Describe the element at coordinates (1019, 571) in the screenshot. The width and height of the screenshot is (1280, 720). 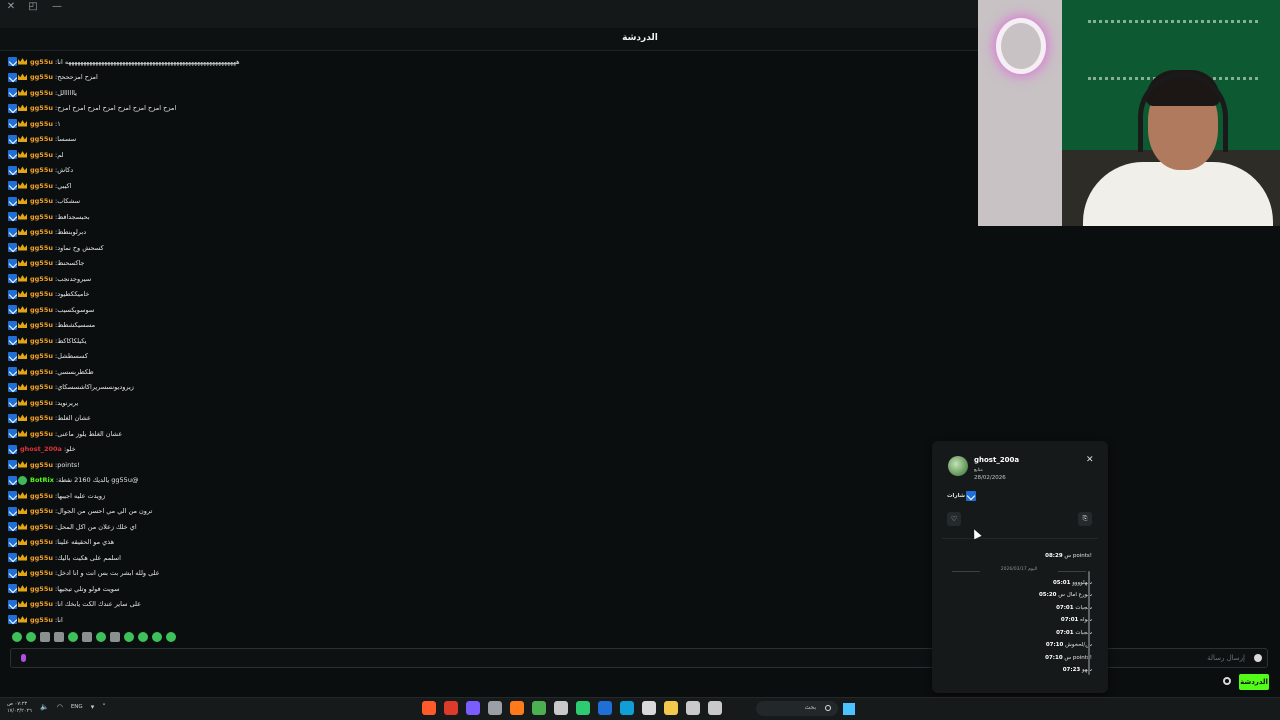
I see `day-separator: اليوم 2026/03/17` at that location.